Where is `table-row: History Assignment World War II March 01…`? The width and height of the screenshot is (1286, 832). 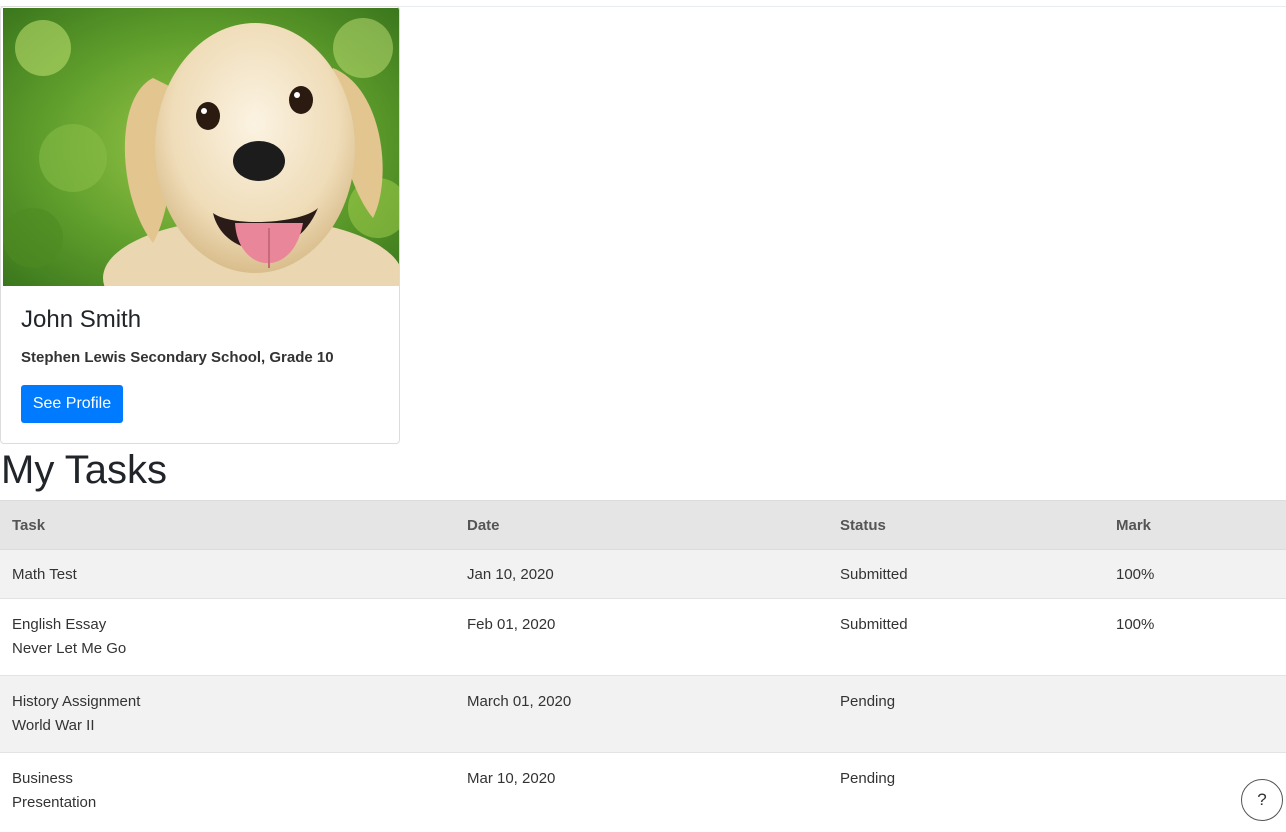 table-row: History Assignment World War II March 01… is located at coordinates (643, 714).